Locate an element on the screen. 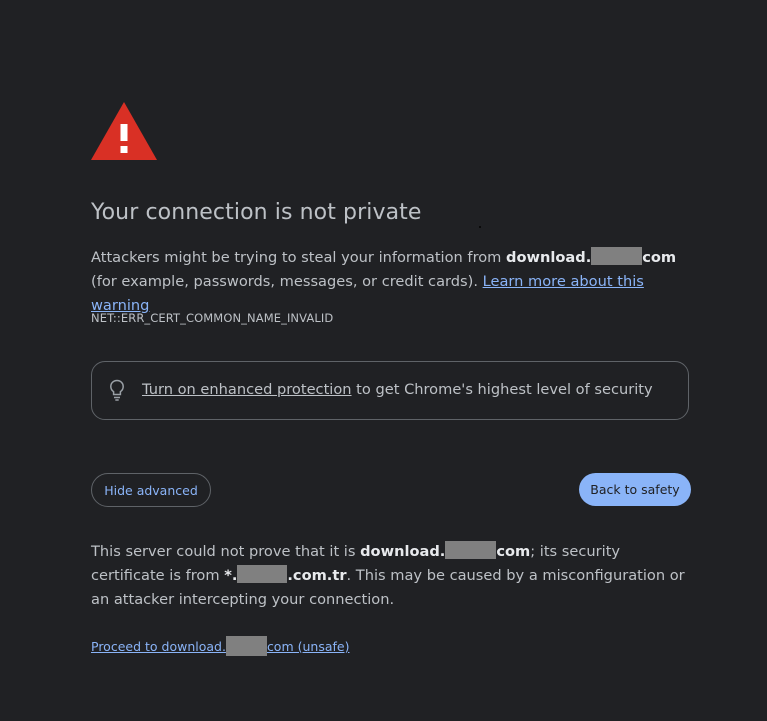  back-to-safety-button: Back to safety is located at coordinates (635, 489).